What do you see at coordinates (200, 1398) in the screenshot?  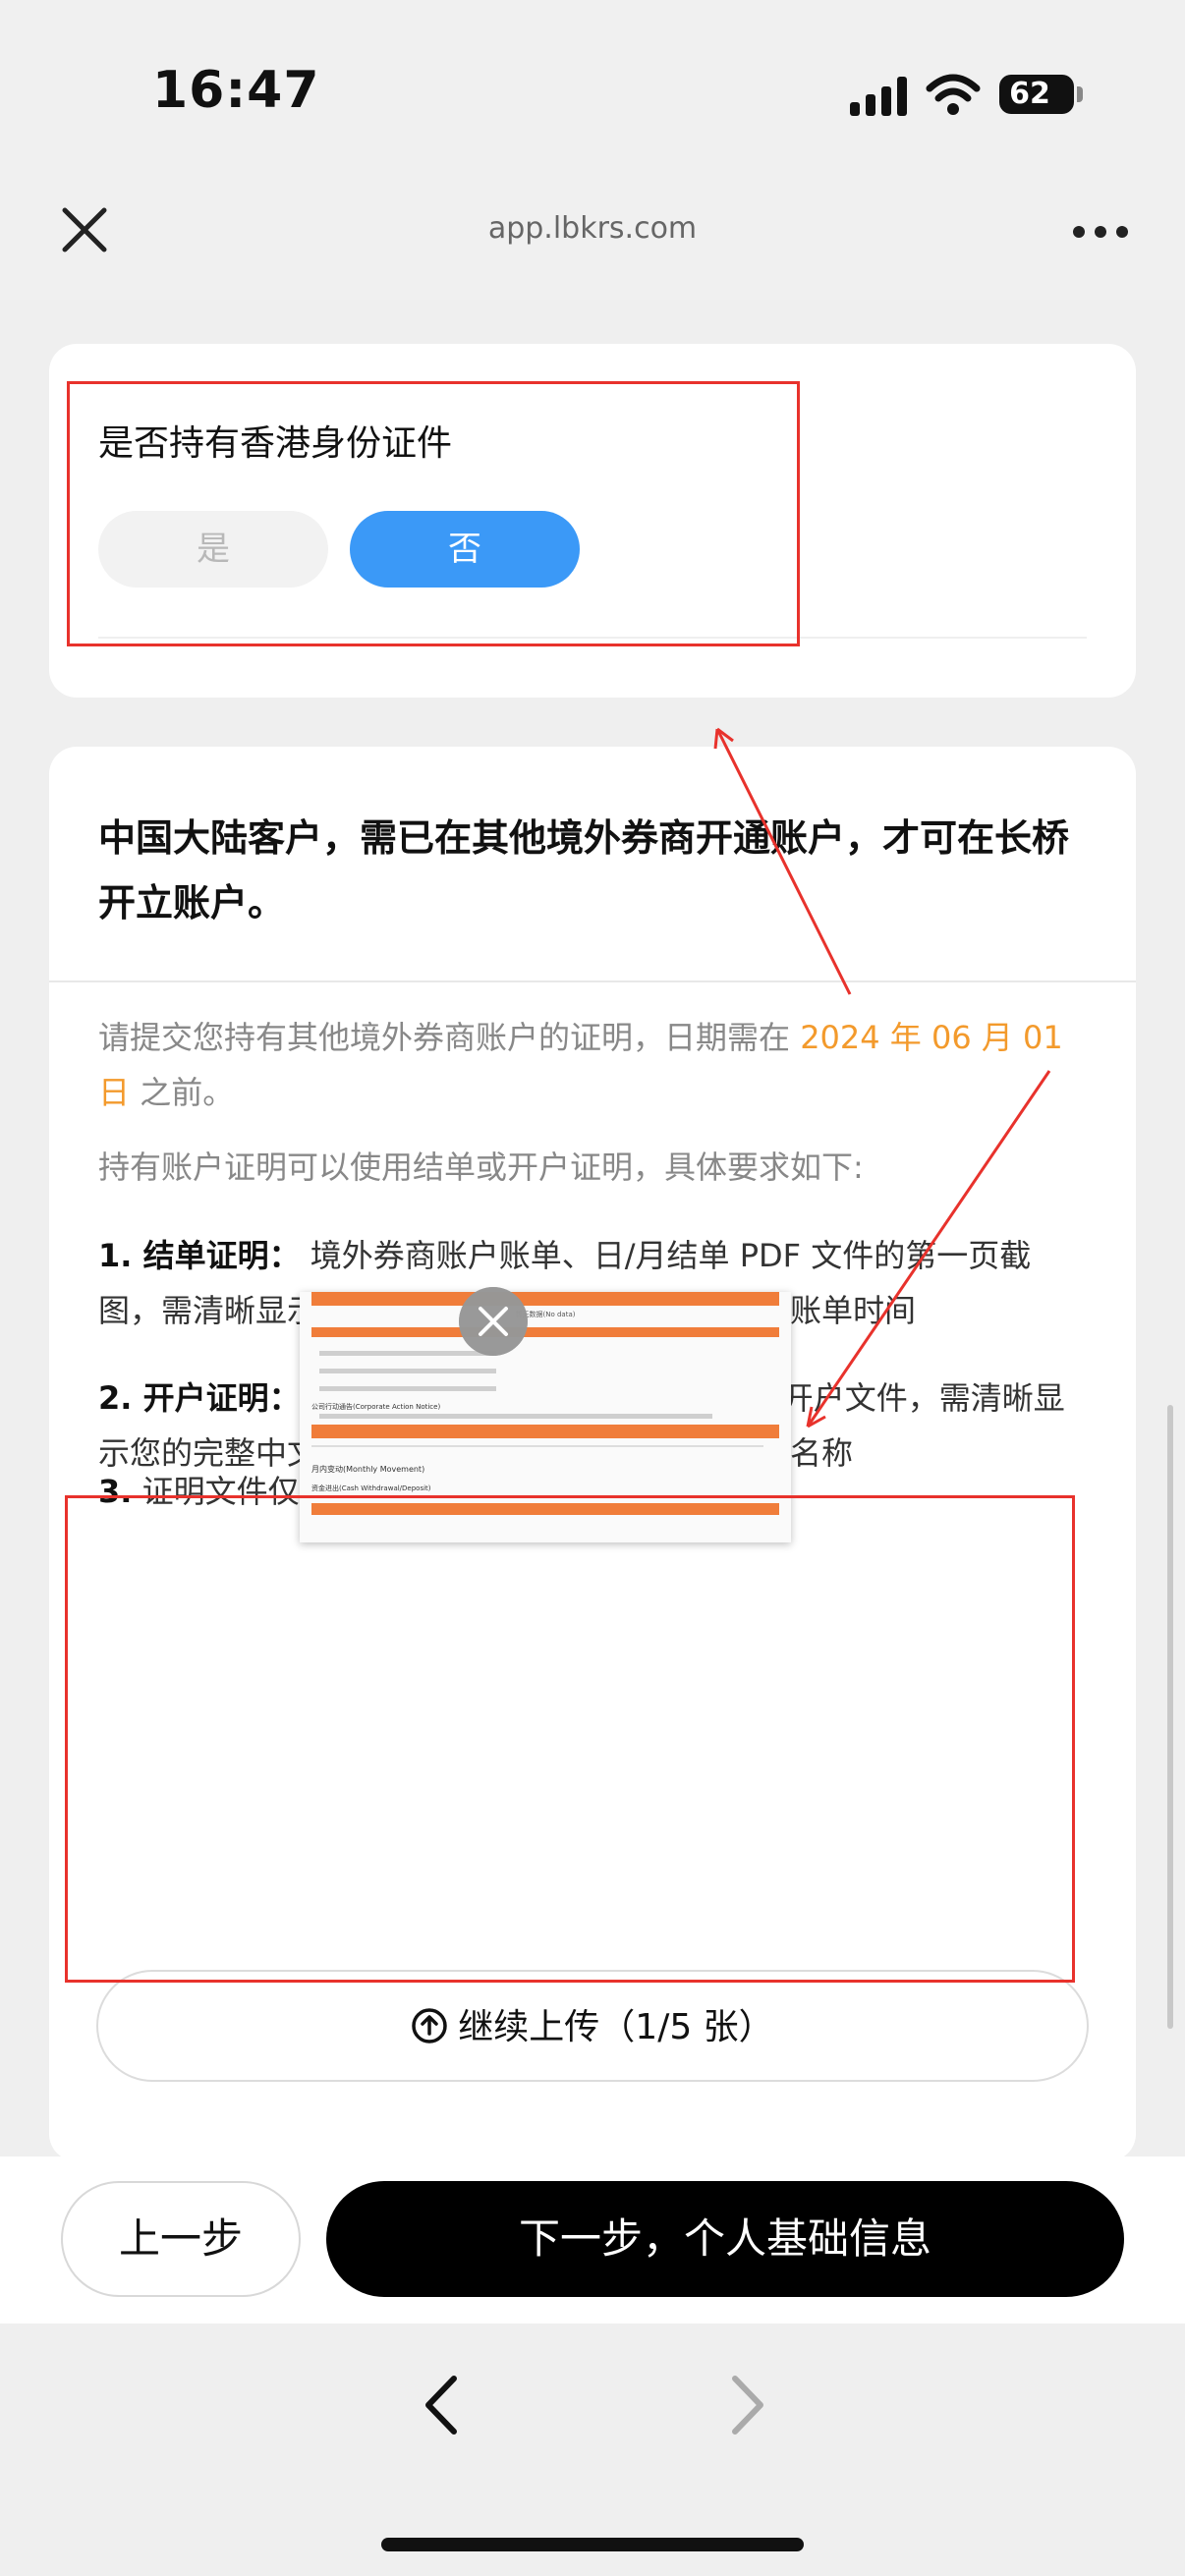 I see `req2-title: 2. 开户证明：` at bounding box center [200, 1398].